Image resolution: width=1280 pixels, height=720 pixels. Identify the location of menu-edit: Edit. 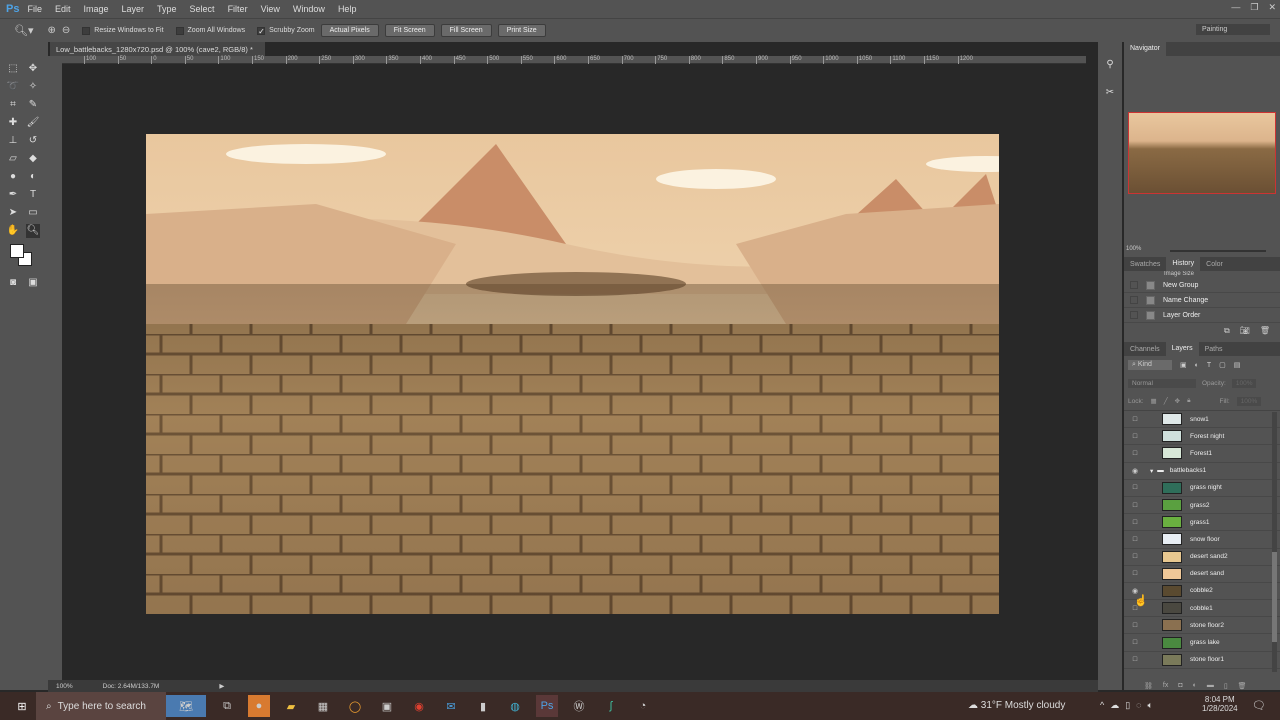
(63, 9).